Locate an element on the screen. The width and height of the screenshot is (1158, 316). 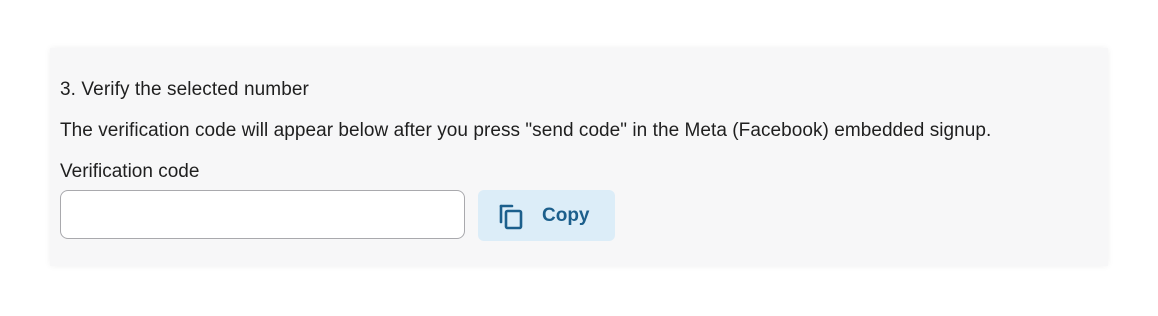
verification-code-label: Verification code is located at coordinates (130, 171).